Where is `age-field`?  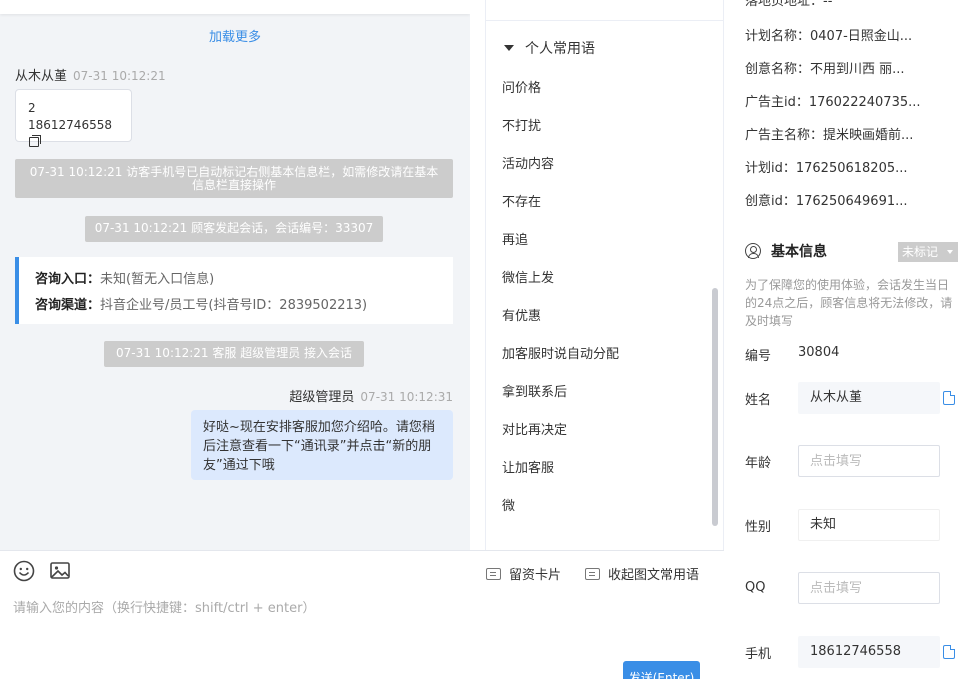 age-field is located at coordinates (869, 461).